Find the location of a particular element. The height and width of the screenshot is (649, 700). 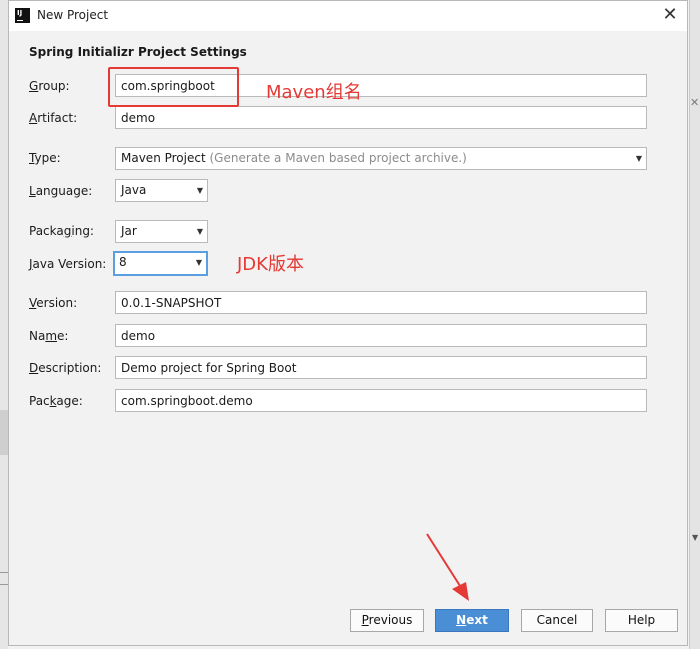

cancel-button: Cancel is located at coordinates (557, 620).